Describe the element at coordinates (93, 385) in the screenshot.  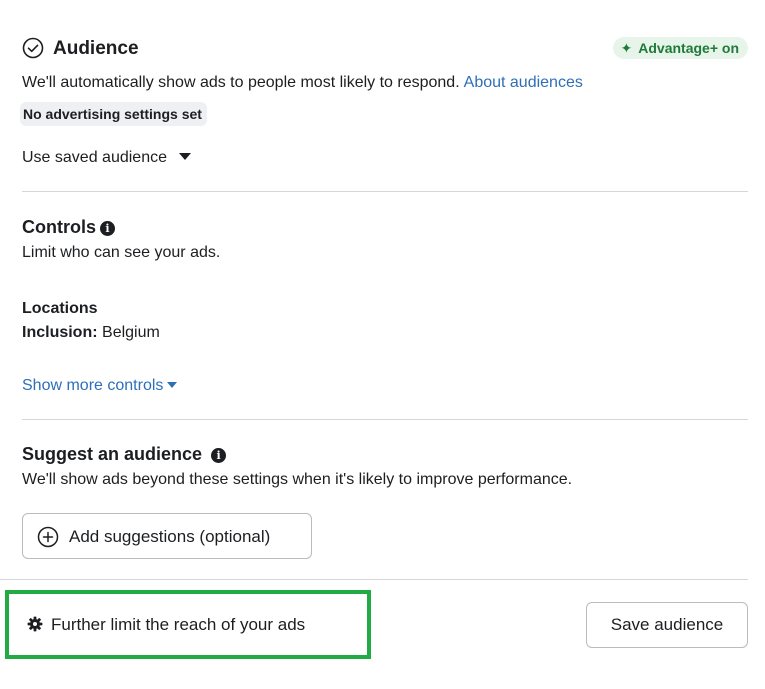
I see `show-more-controls-label: Show more controls` at that location.